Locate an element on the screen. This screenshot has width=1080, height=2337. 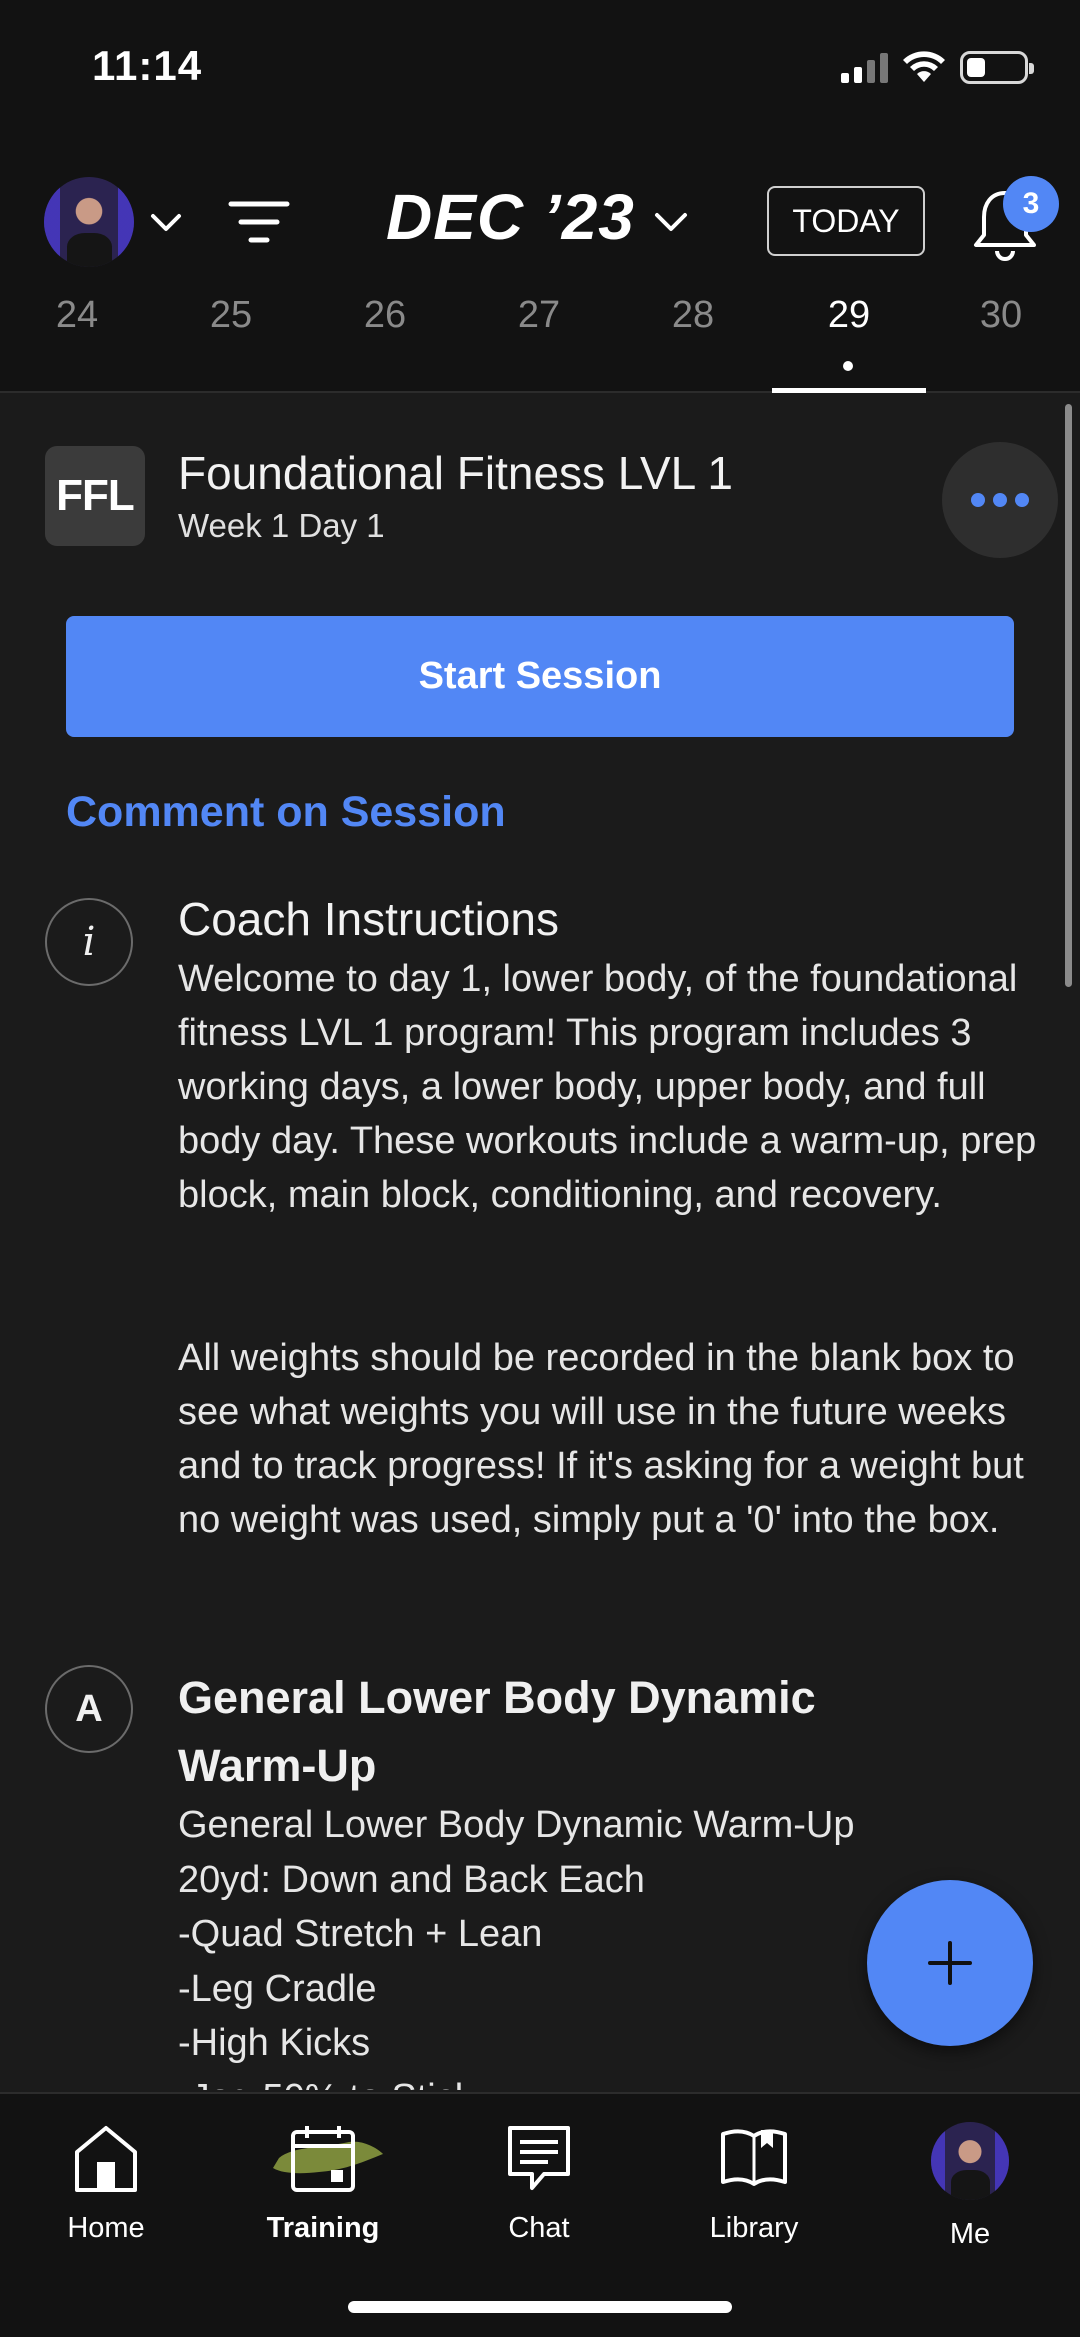
date-30: 30 is located at coordinates (1001, 315).